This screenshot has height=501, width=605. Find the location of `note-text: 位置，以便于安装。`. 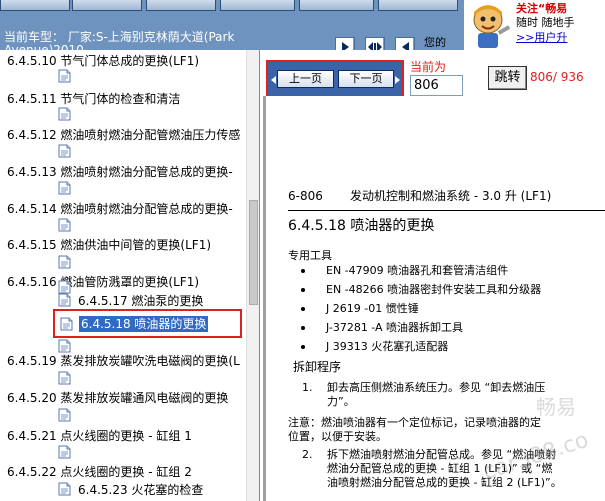

note-text: 位置，以便于安装。 is located at coordinates (337, 436).